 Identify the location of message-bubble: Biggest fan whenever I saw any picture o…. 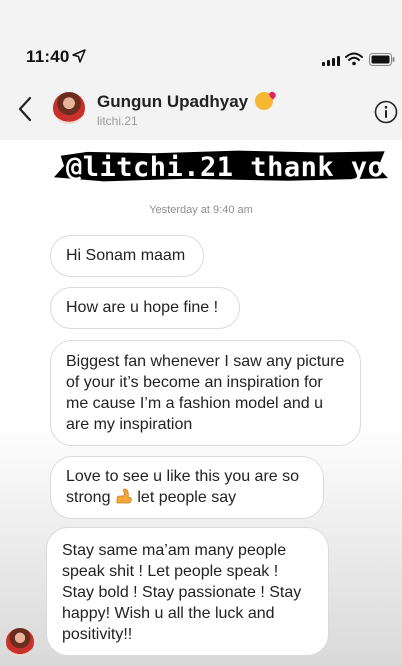
(205, 393).